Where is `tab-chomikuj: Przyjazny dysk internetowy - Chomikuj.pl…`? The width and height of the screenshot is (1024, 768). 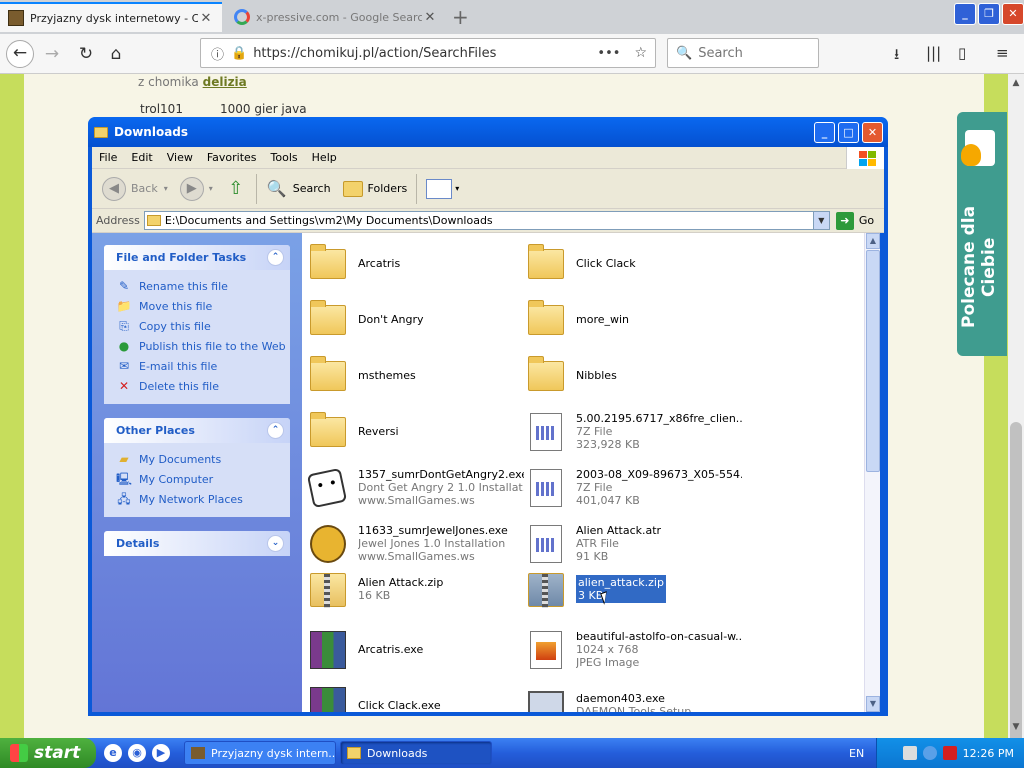 tab-chomikuj: Przyjazny dysk internetowy - Chomikuj.pl… is located at coordinates (111, 17).